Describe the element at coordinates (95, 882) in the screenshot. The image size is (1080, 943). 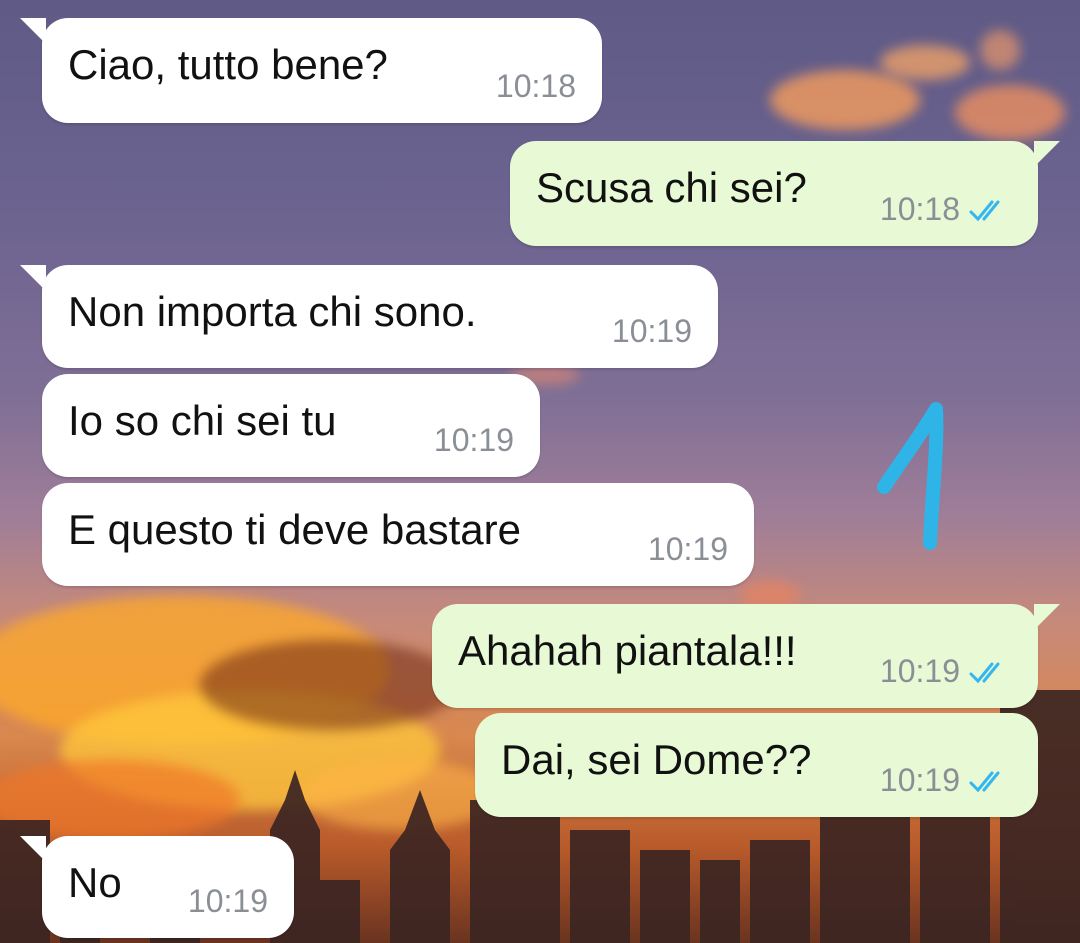
I see `message-text: No` at that location.